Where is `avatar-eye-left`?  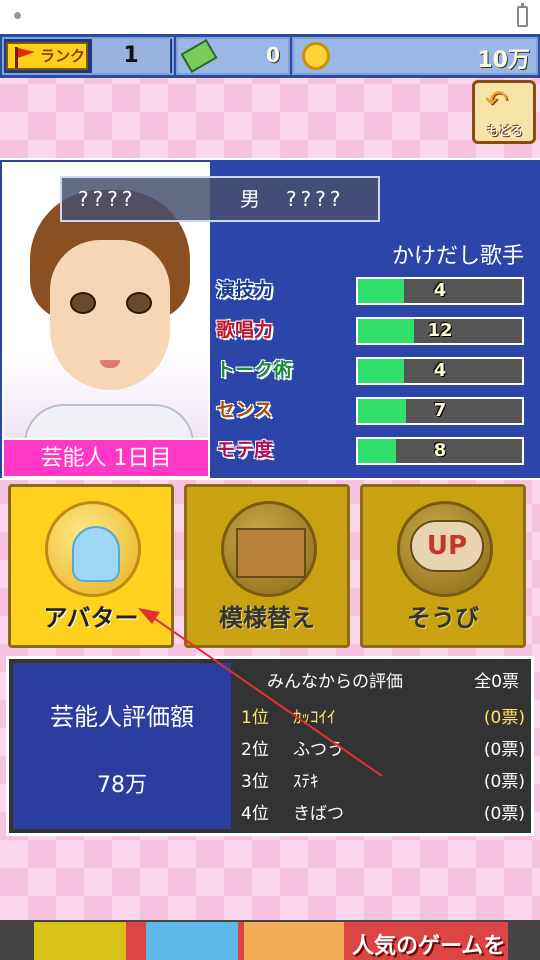
avatar-eye-left is located at coordinates (83, 303).